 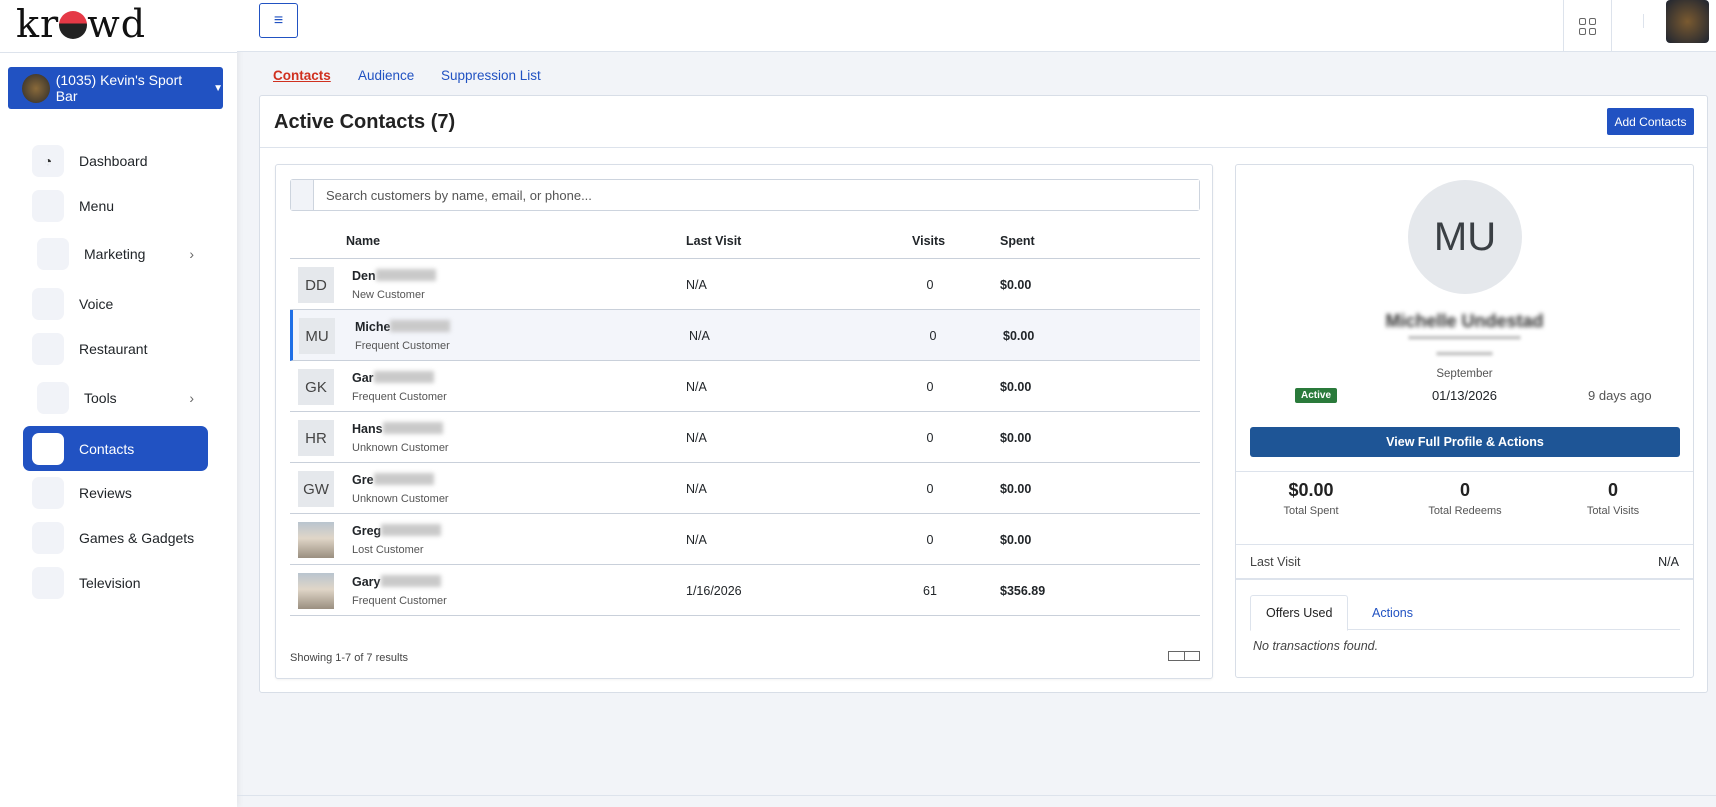 I want to click on reviews-icon, so click(x=48, y=492).